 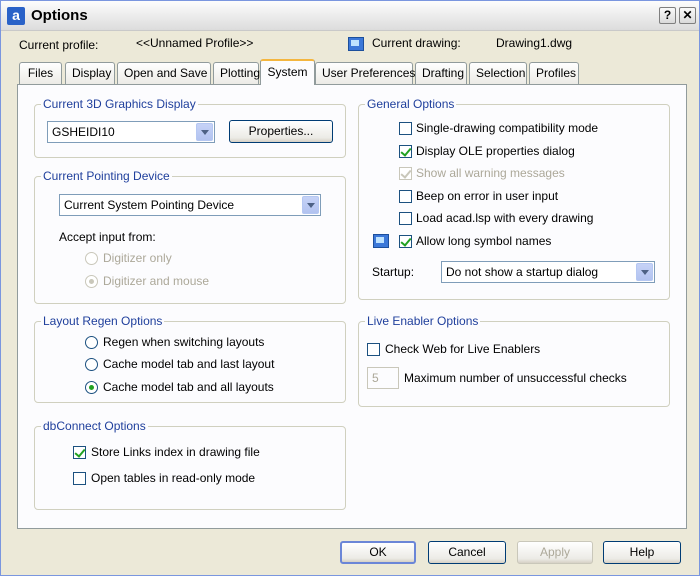 I want to click on tab-files: Files, so click(x=40, y=73).